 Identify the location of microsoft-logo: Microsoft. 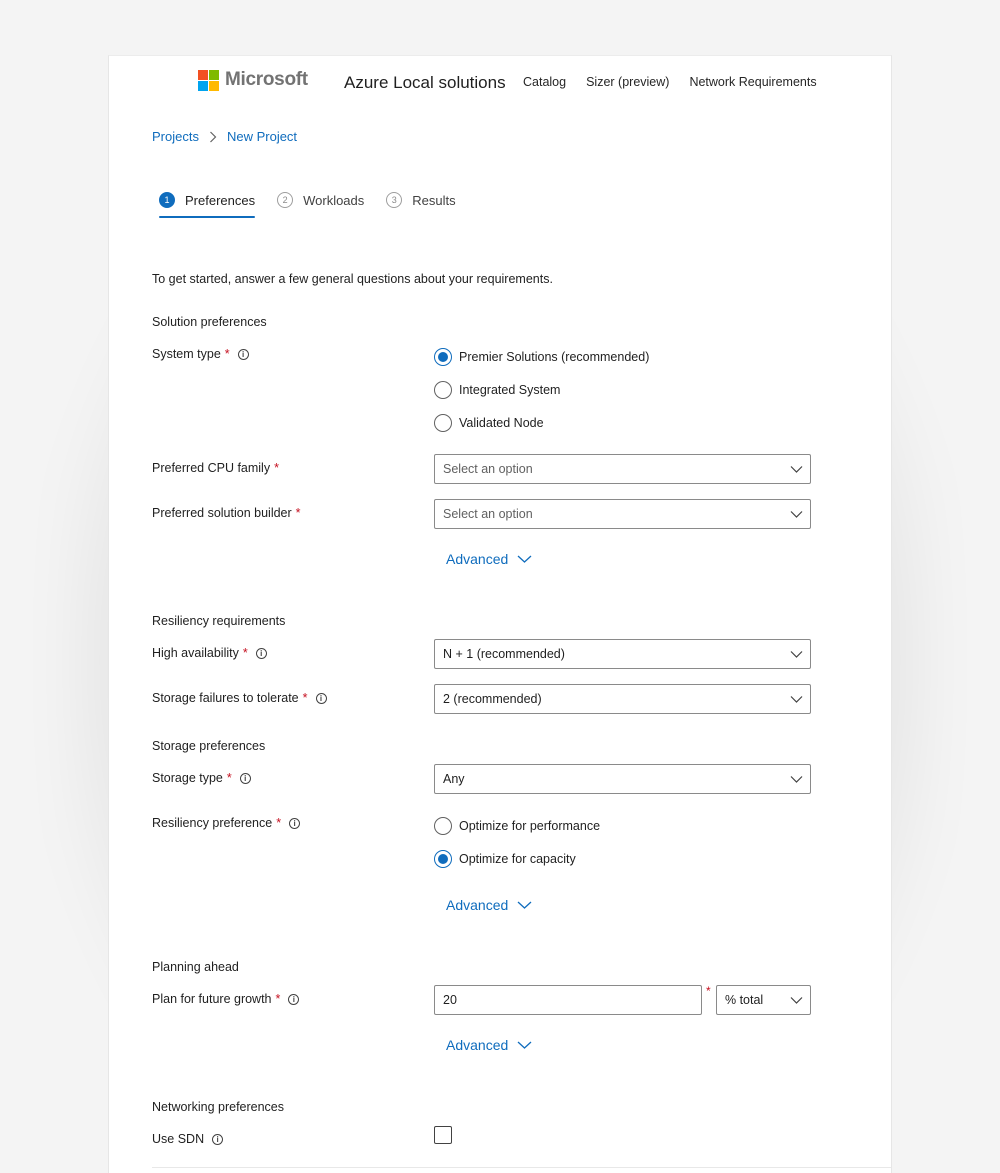
(253, 80).